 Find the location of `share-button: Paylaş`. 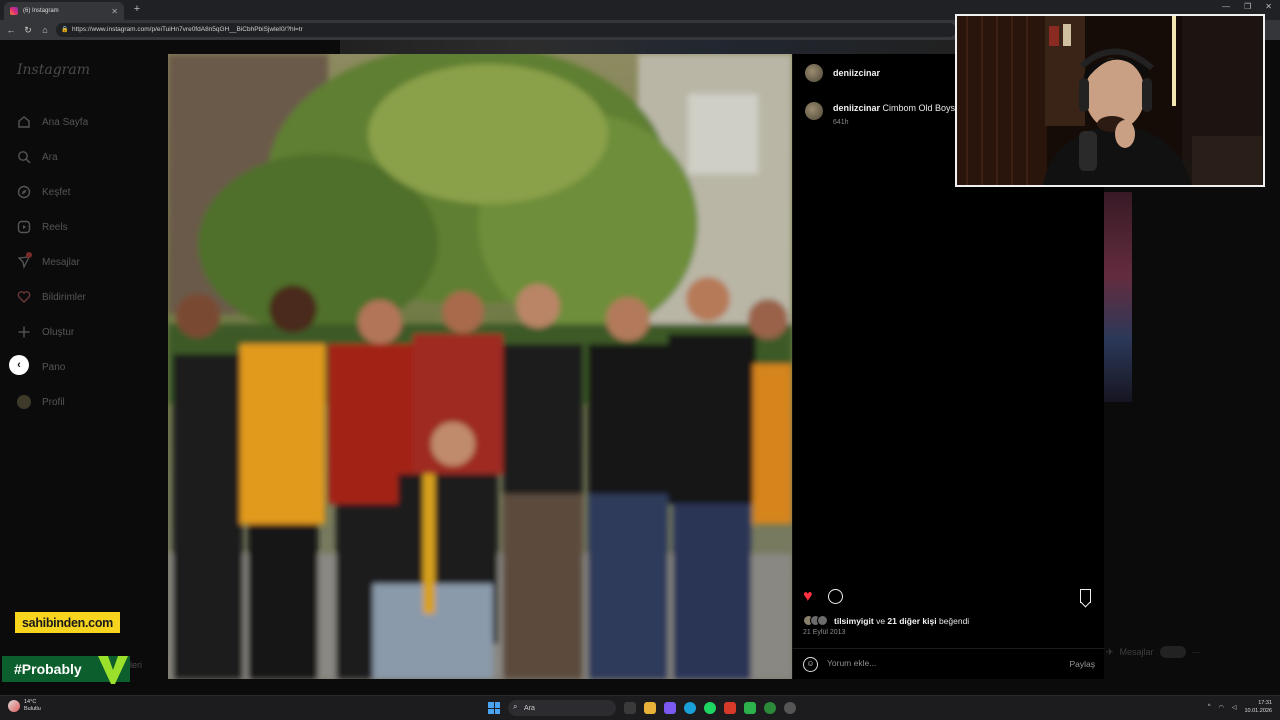

share-button: Paylaş is located at coordinates (1082, 664).